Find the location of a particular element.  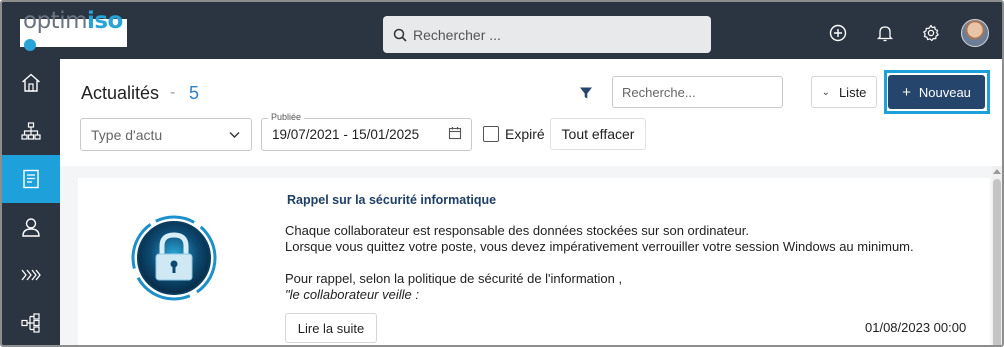

read-more-button: Lire la suite is located at coordinates (331, 328).